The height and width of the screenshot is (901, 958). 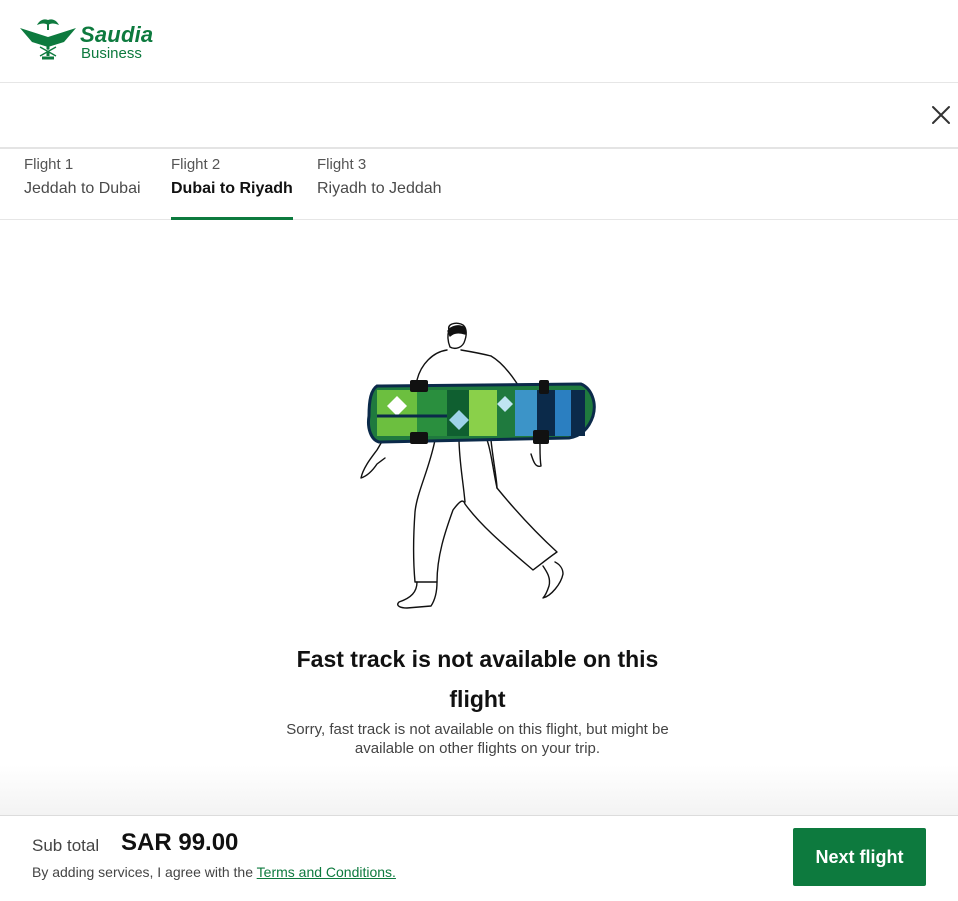 I want to click on panel-header, so click(x=479, y=116).